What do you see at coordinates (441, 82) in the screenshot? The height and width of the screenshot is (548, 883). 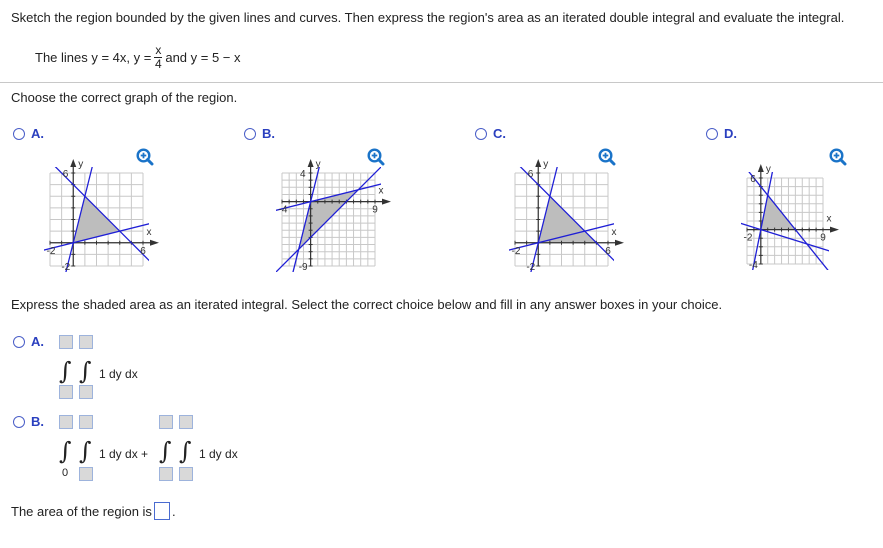 I see `divider` at bounding box center [441, 82].